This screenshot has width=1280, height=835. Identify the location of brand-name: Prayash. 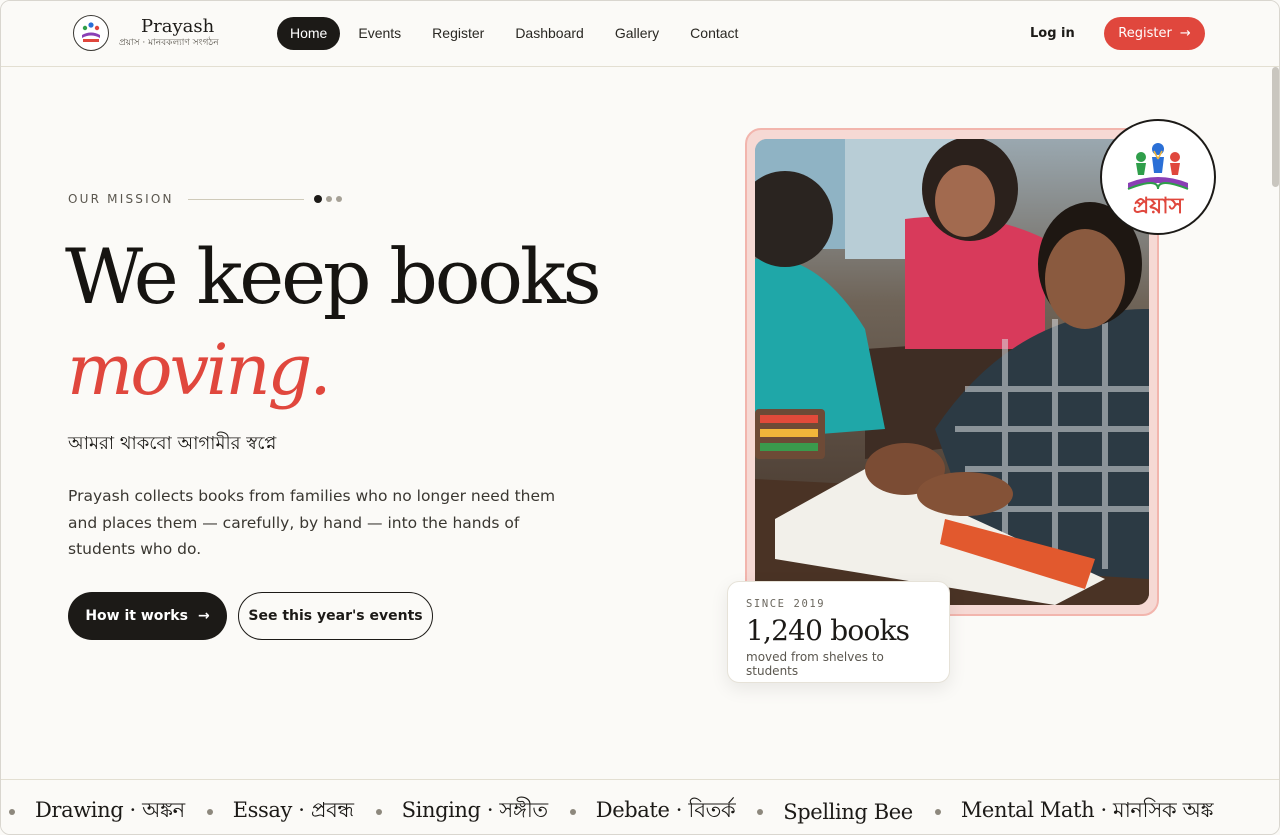
(178, 26).